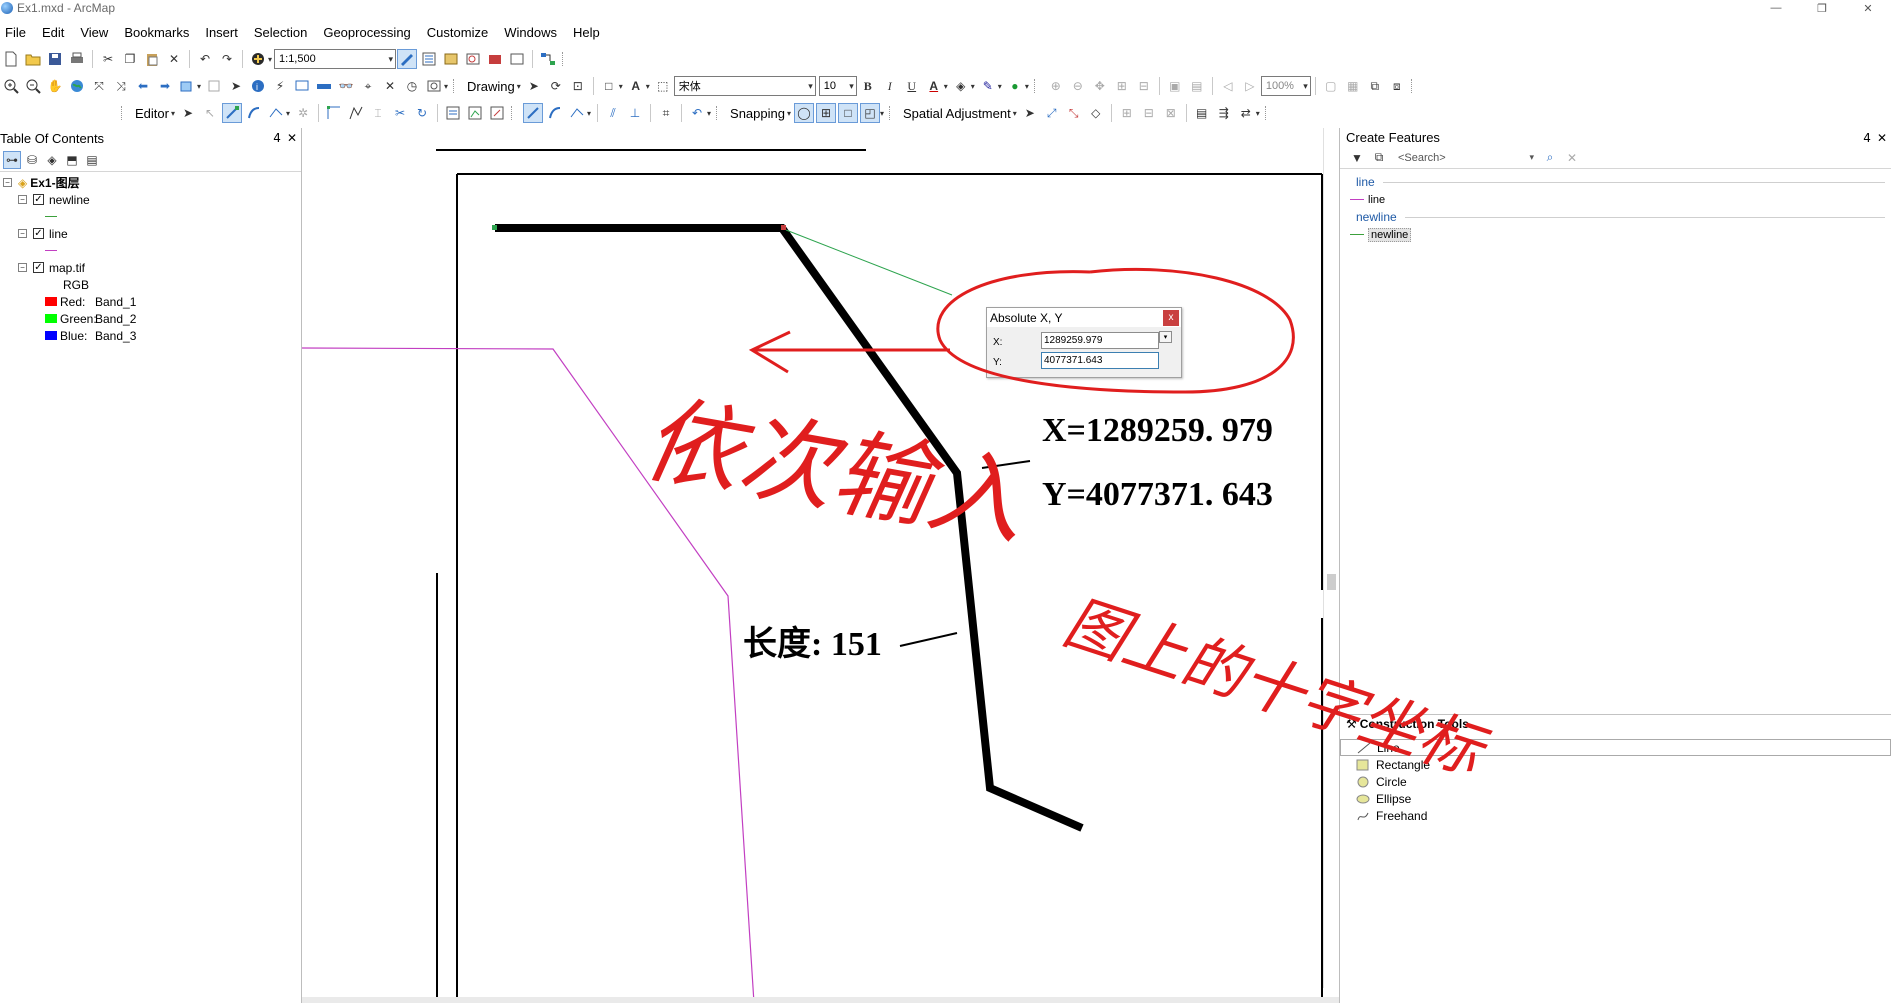 This screenshot has width=1891, height=1003. I want to click on forward-arrow-icon: ➡, so click(165, 86).